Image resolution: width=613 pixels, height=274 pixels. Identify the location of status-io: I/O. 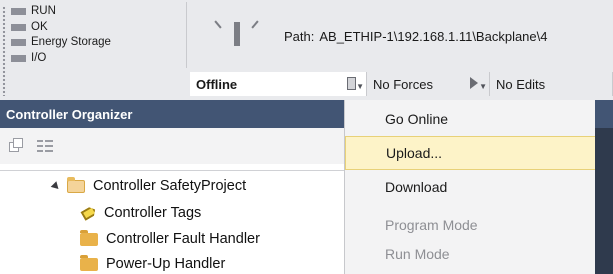
(98, 59).